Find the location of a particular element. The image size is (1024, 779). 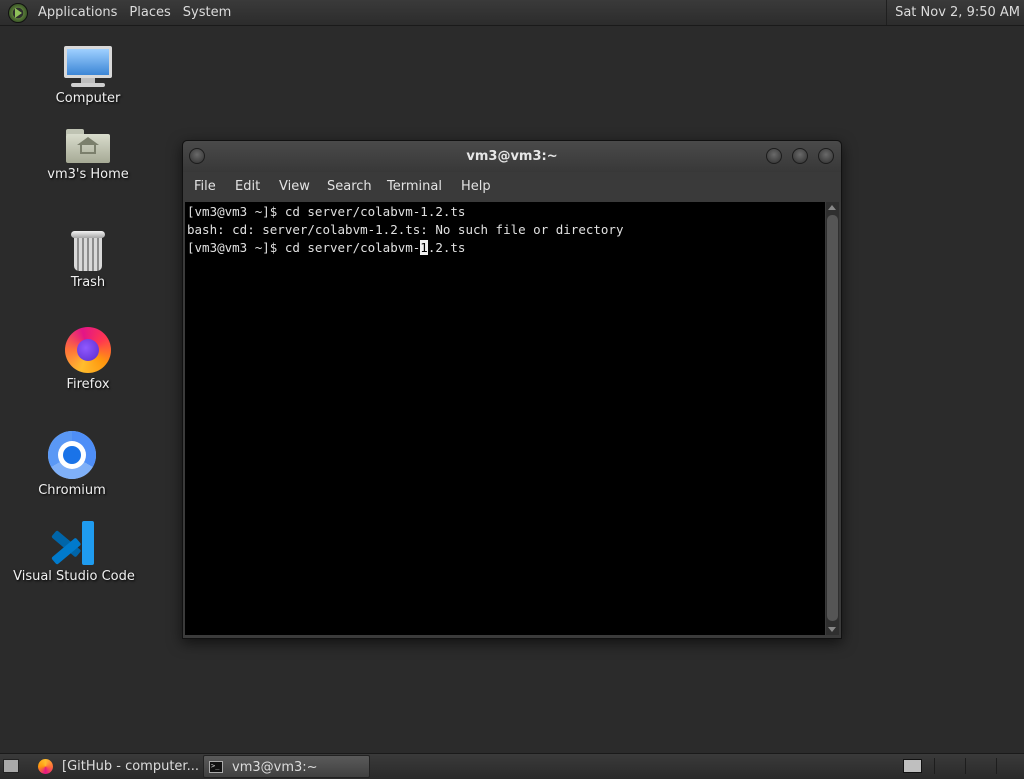

window-titlebar: vm3@vm3:~ is located at coordinates (512, 156).